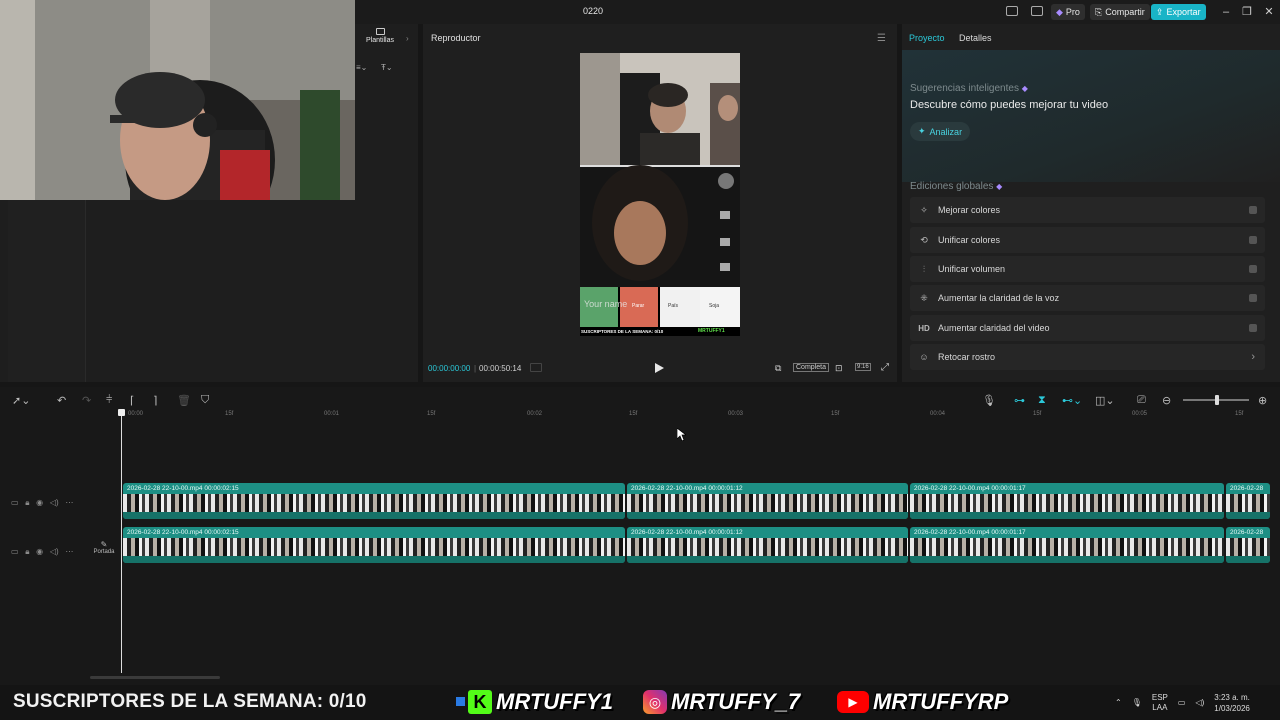  What do you see at coordinates (109, 400) in the screenshot?
I see `split-icon: ⫩` at bounding box center [109, 400].